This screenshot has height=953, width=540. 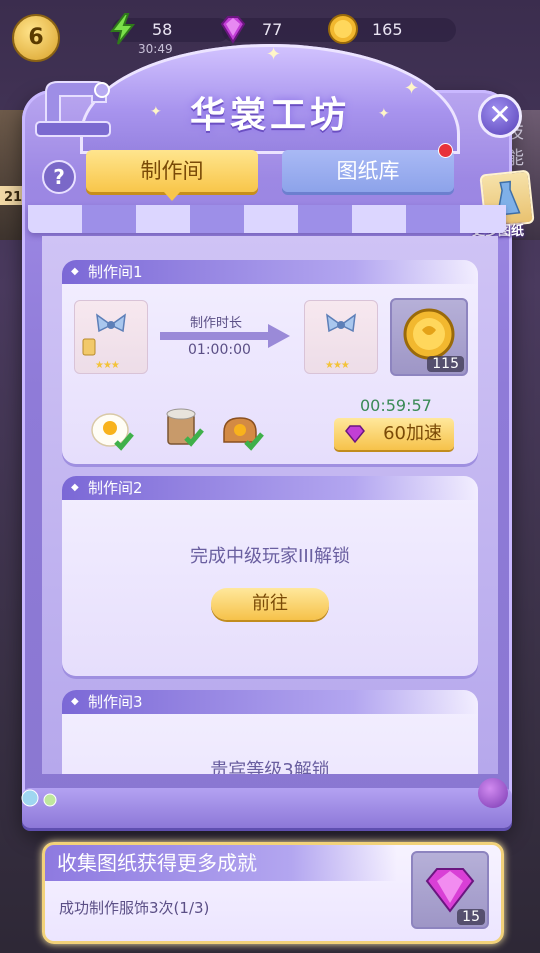 What do you see at coordinates (471, 917) in the screenshot?
I see `reward-quantity: 15` at bounding box center [471, 917].